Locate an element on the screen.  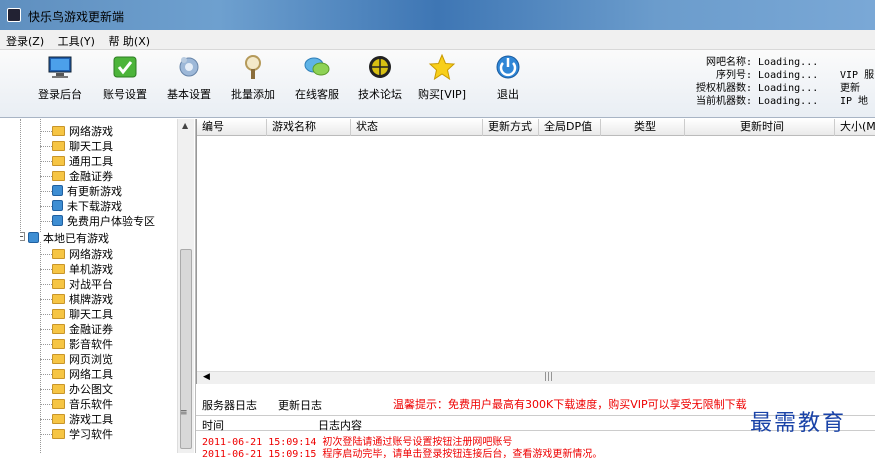
tree-item-updated-games: 有更新游戏 is located at coordinates (81, 190).